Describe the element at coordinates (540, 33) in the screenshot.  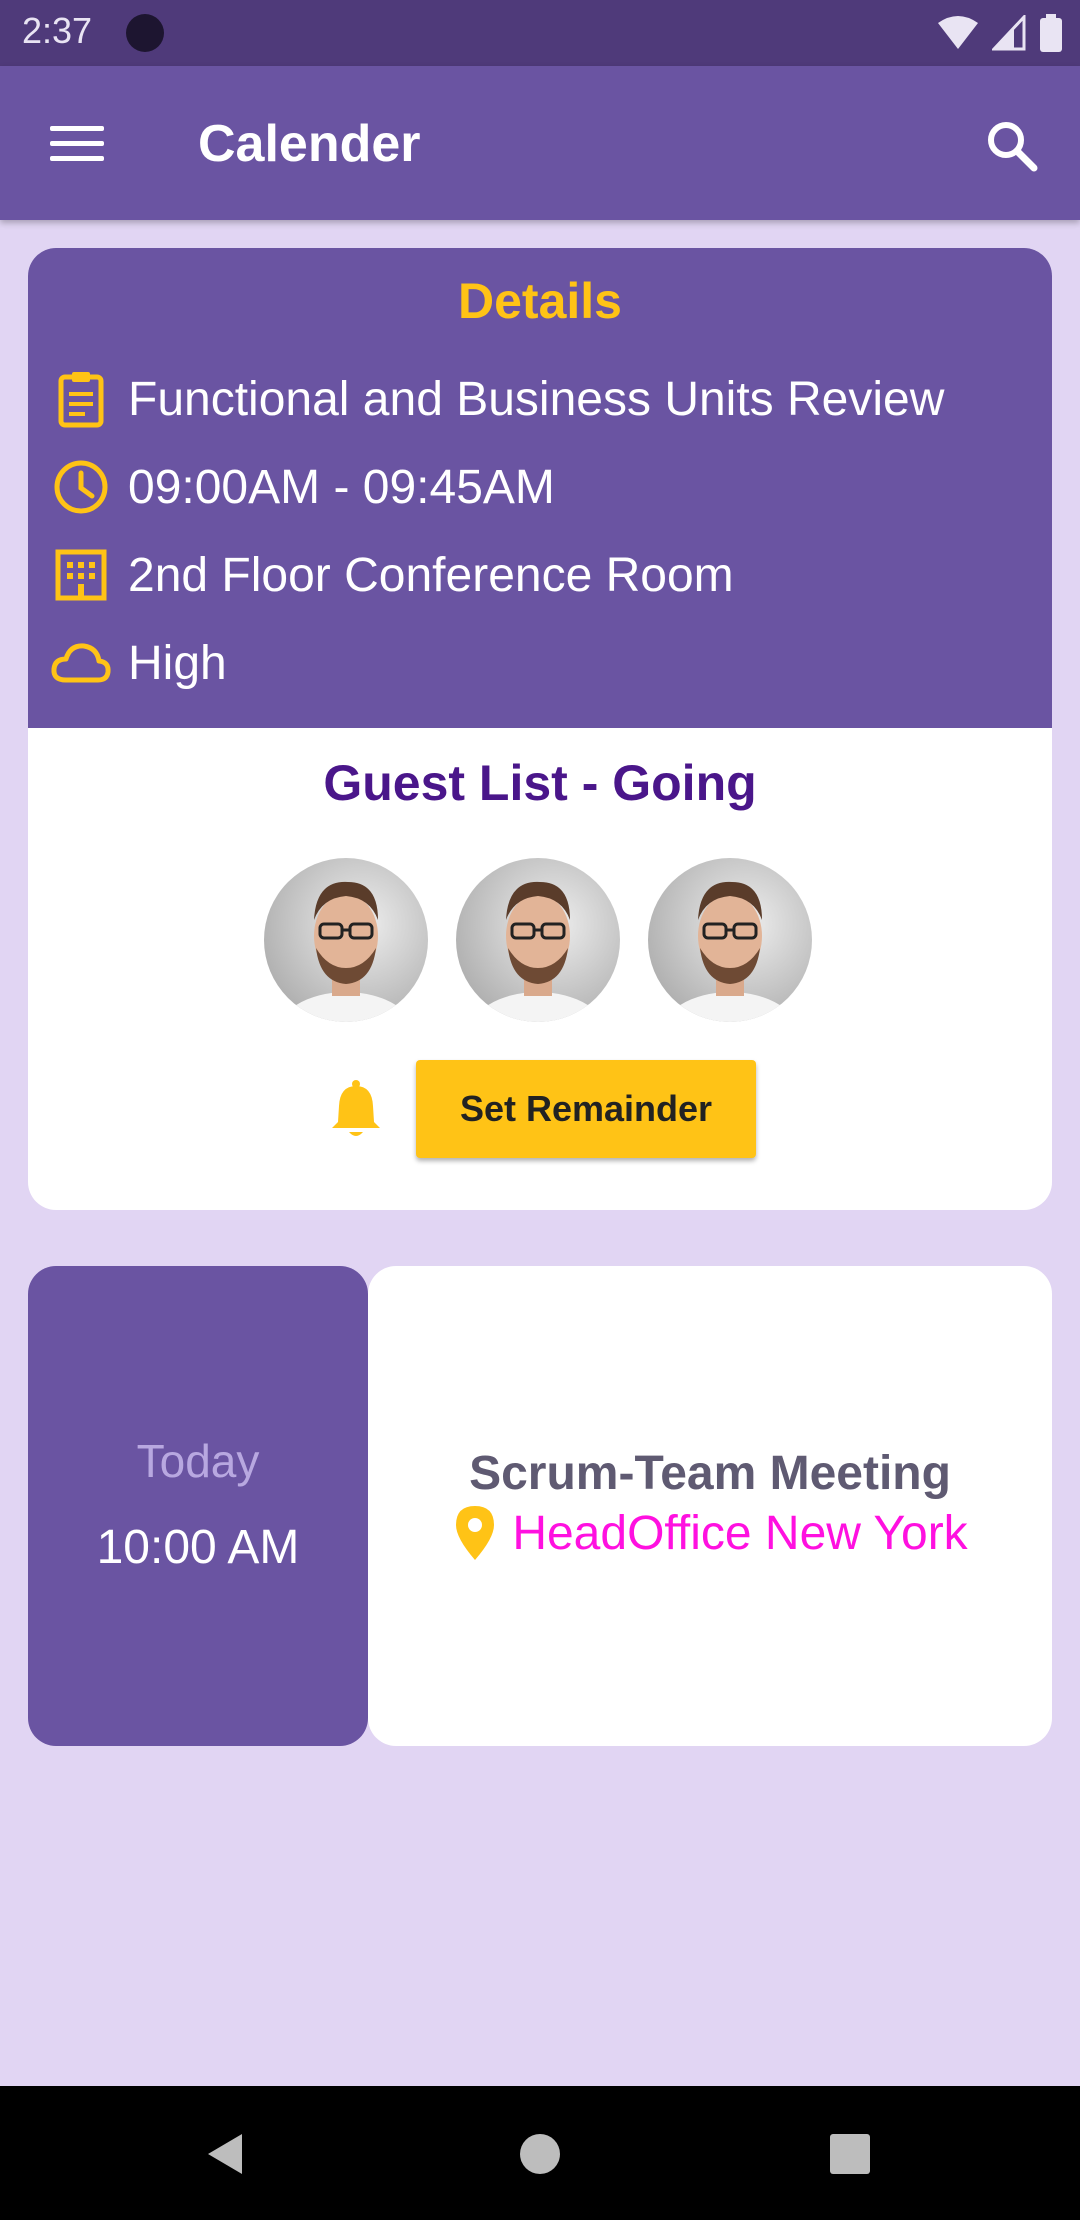
I see `status-bar: 2:37` at that location.